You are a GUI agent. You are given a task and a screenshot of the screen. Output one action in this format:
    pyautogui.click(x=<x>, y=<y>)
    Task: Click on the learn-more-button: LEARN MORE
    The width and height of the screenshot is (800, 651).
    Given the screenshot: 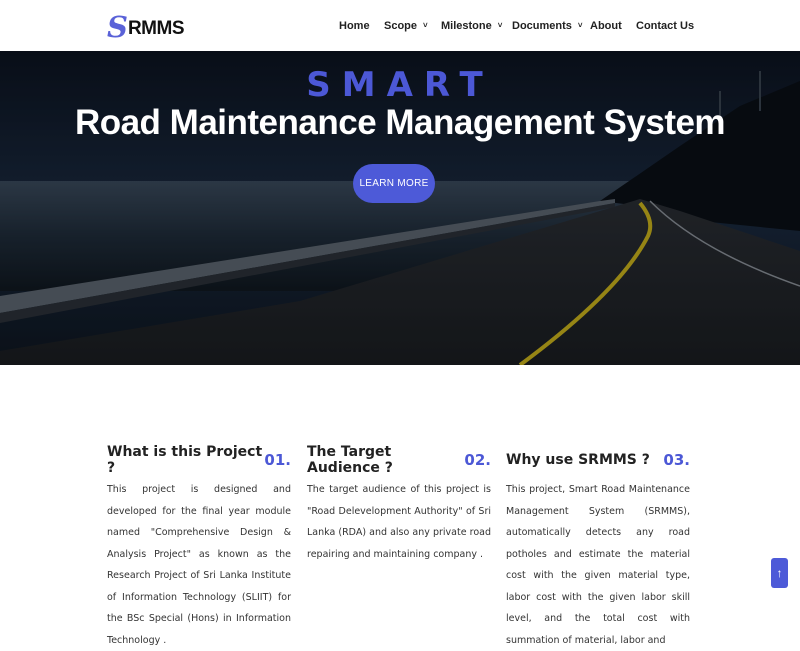 What is the action you would take?
    pyautogui.click(x=394, y=183)
    